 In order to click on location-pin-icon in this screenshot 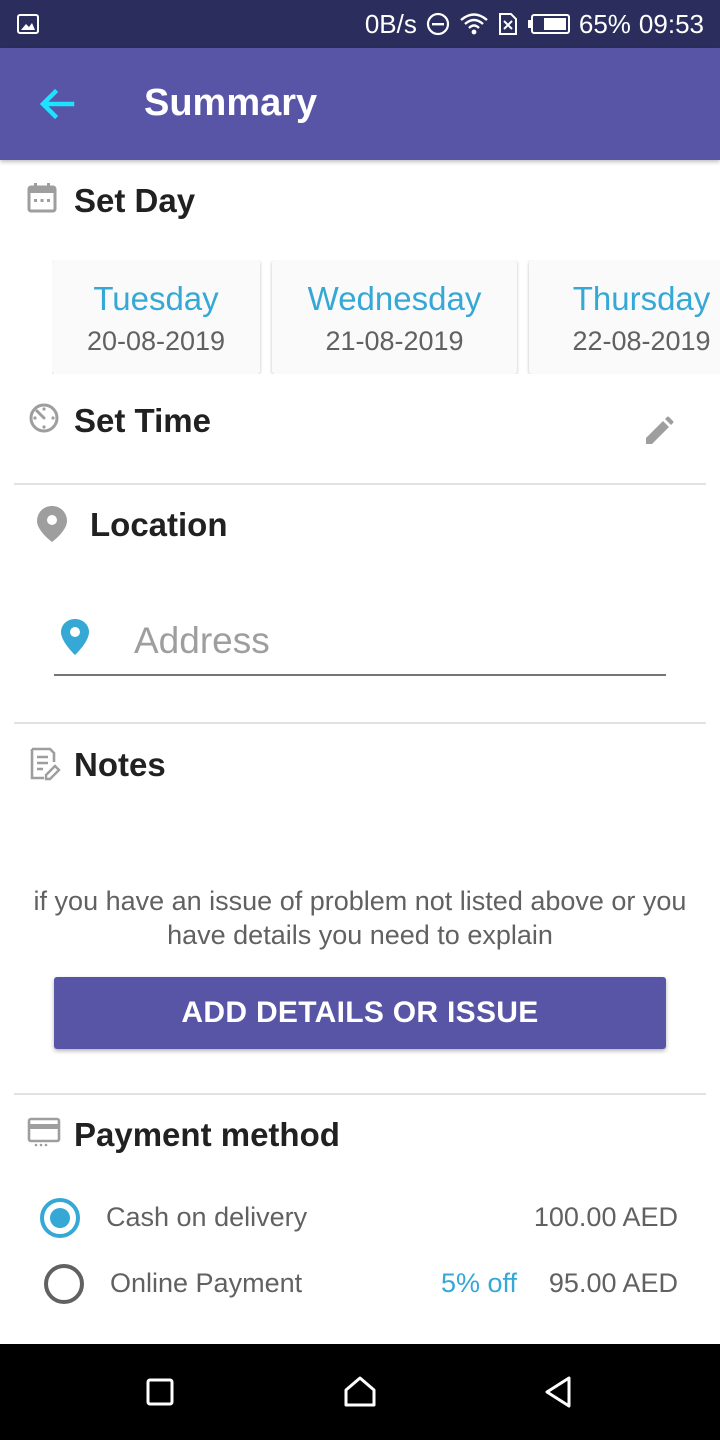, I will do `click(52, 524)`.